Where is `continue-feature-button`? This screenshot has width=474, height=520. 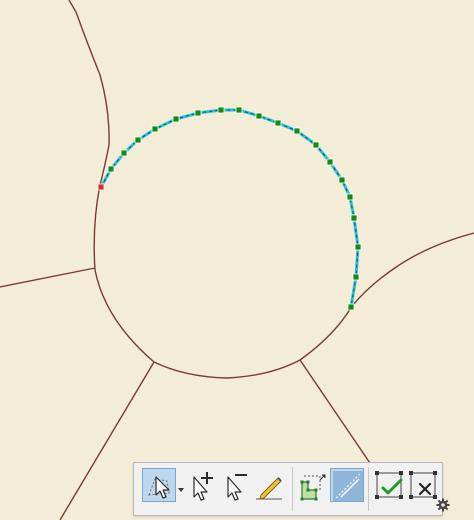
continue-feature-button is located at coordinates (347, 485).